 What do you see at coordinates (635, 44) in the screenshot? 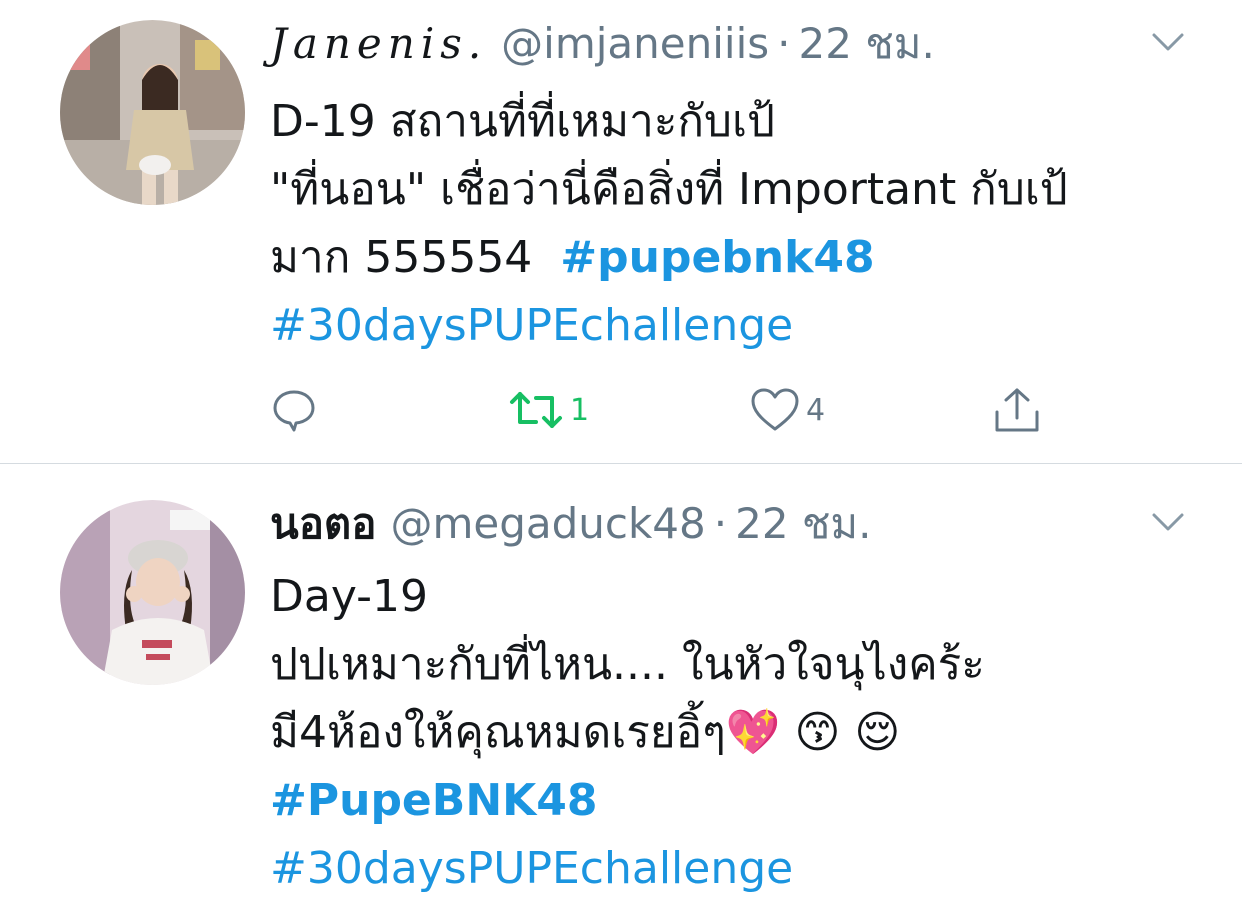
I see `user-handle: @imjaneniiis` at bounding box center [635, 44].